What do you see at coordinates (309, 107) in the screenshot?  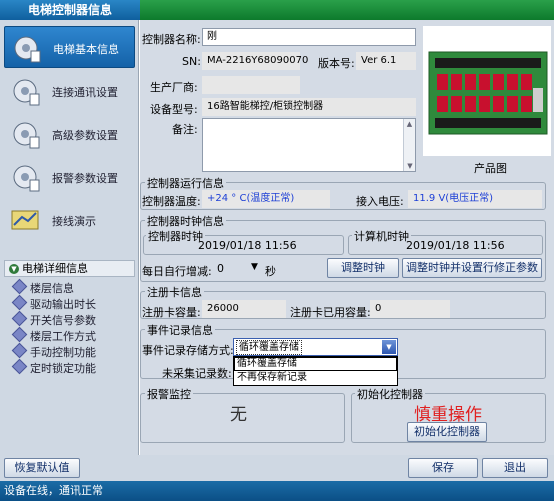 I see `model-value: 16路智能梯控/柜锁控制器` at bounding box center [309, 107].